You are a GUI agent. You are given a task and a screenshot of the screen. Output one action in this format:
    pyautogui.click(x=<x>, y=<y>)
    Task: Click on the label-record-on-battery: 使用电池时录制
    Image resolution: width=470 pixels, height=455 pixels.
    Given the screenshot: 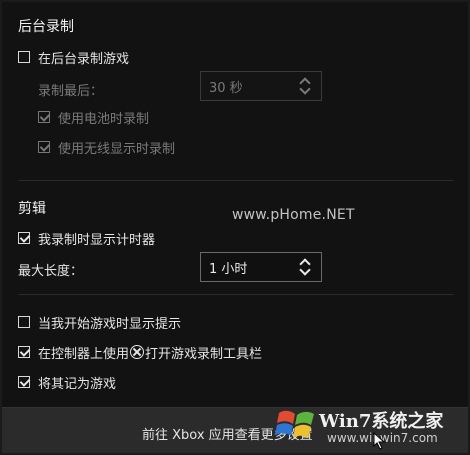 What is the action you would take?
    pyautogui.click(x=104, y=119)
    